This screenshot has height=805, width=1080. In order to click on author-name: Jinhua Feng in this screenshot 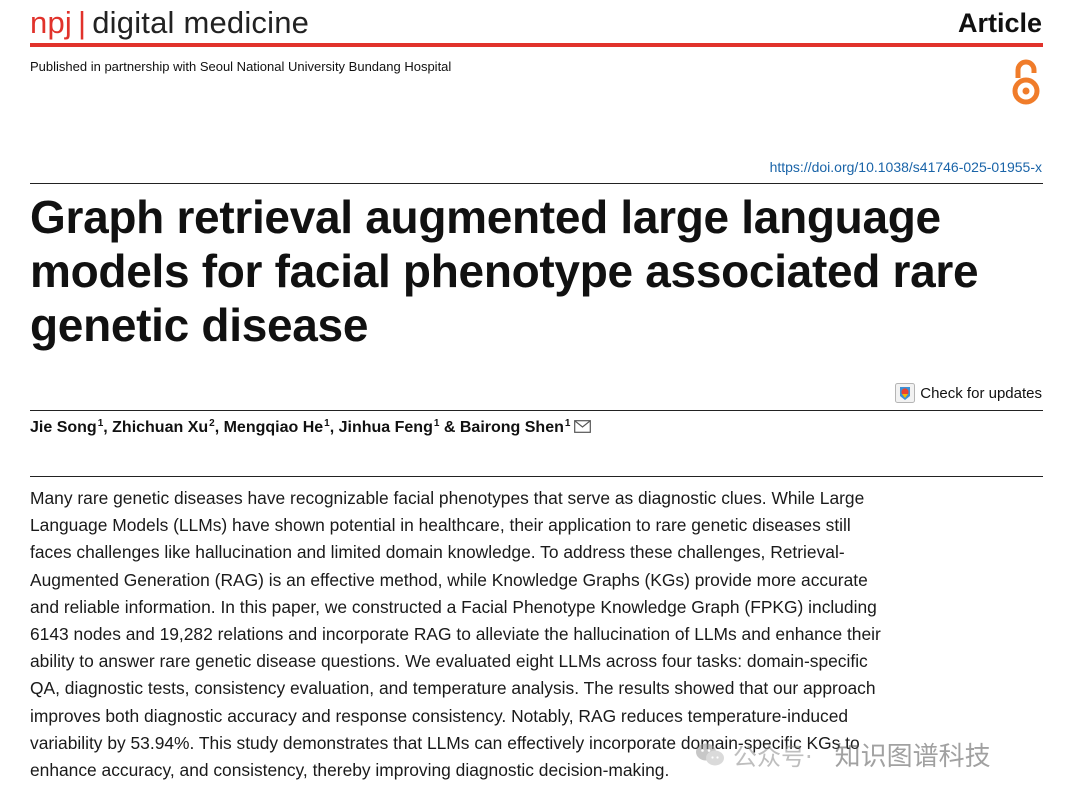, I will do `click(386, 427)`.